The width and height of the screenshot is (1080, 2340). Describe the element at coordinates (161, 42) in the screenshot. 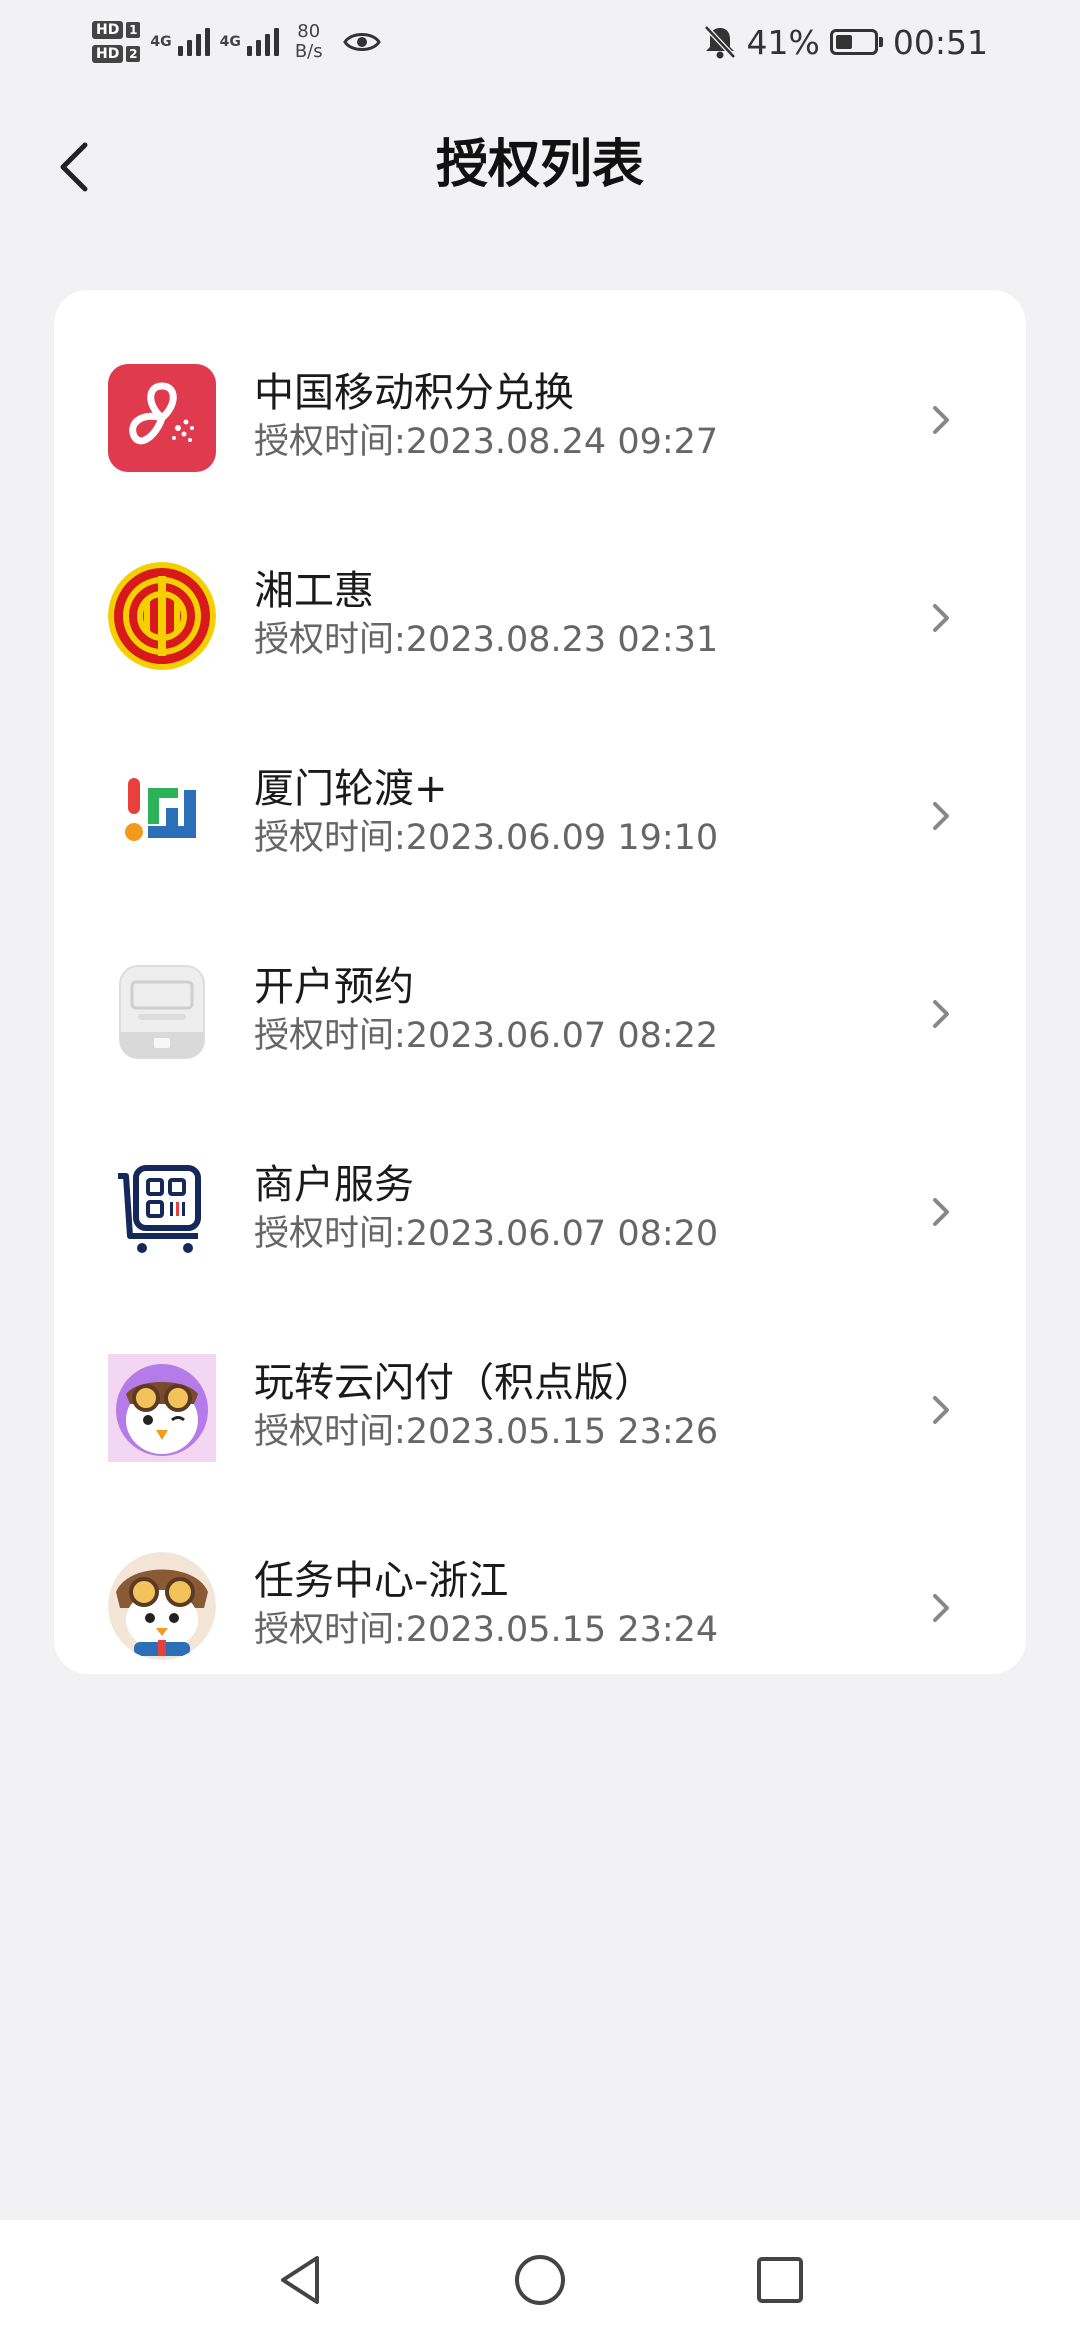

I see `network-type-1: 4G` at that location.